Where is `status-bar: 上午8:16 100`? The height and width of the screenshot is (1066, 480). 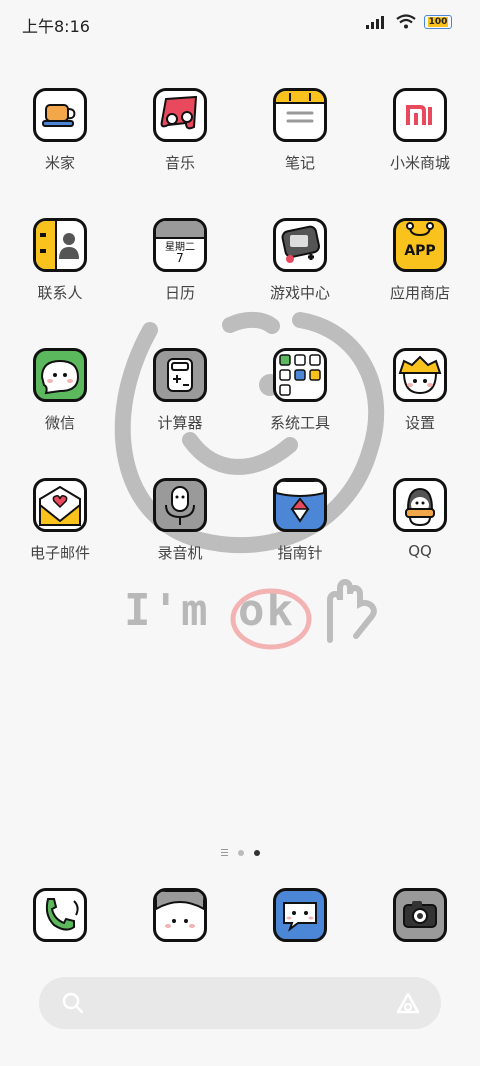 status-bar: 上午8:16 100 is located at coordinates (240, 22).